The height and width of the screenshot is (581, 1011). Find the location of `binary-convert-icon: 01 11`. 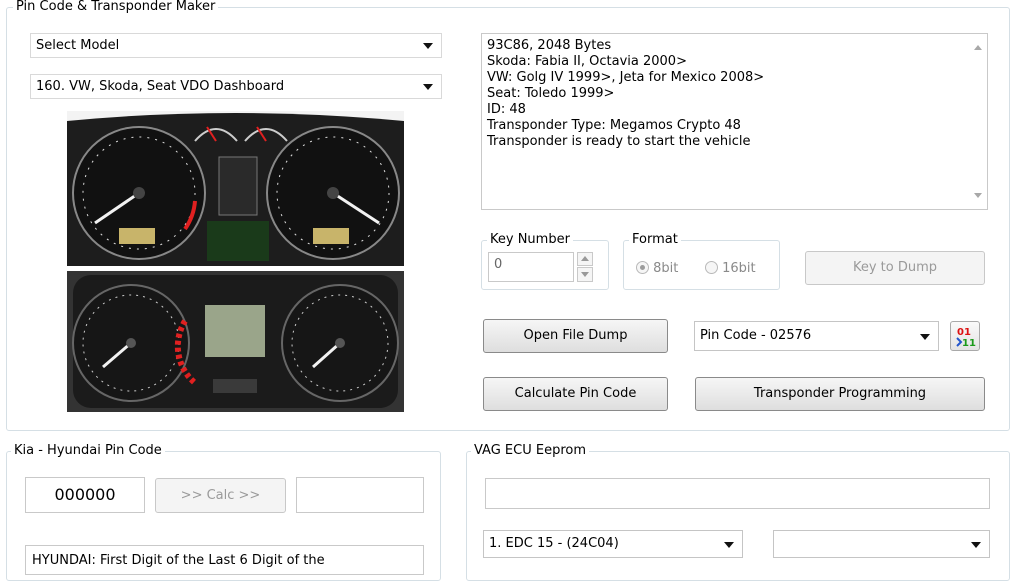

binary-convert-icon: 01 11 is located at coordinates (966, 338).